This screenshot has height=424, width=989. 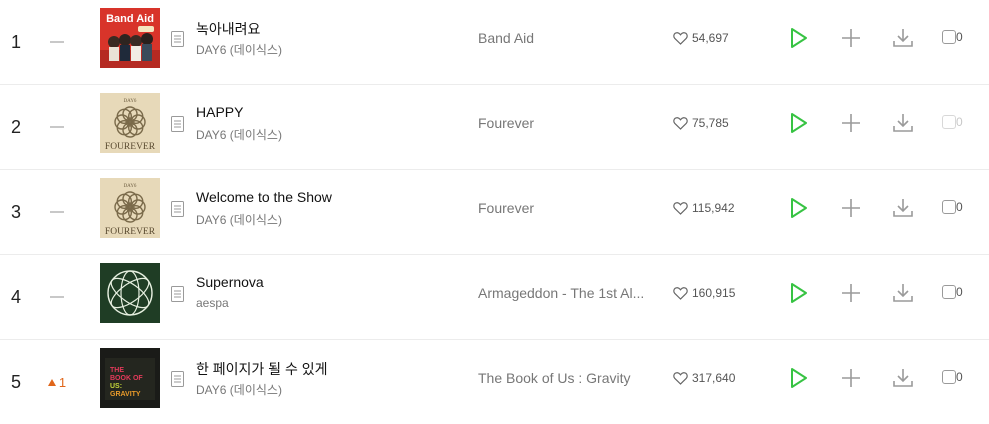 I want to click on rank-number: 2, so click(x=15, y=126).